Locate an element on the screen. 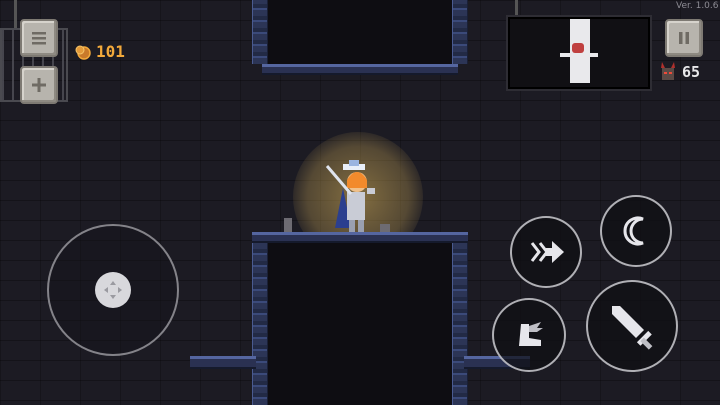 The width and height of the screenshot is (720, 405). pause-icon is located at coordinates (684, 38).